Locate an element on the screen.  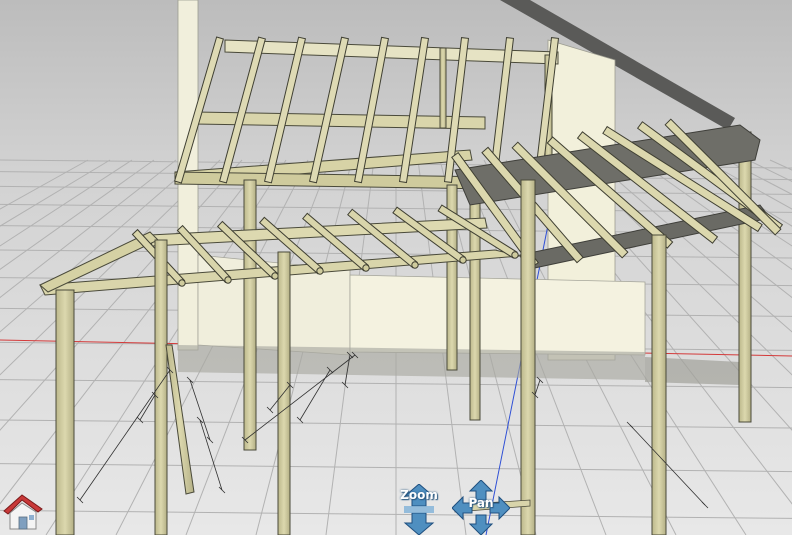
pan-icon is located at coordinates (481, 507).